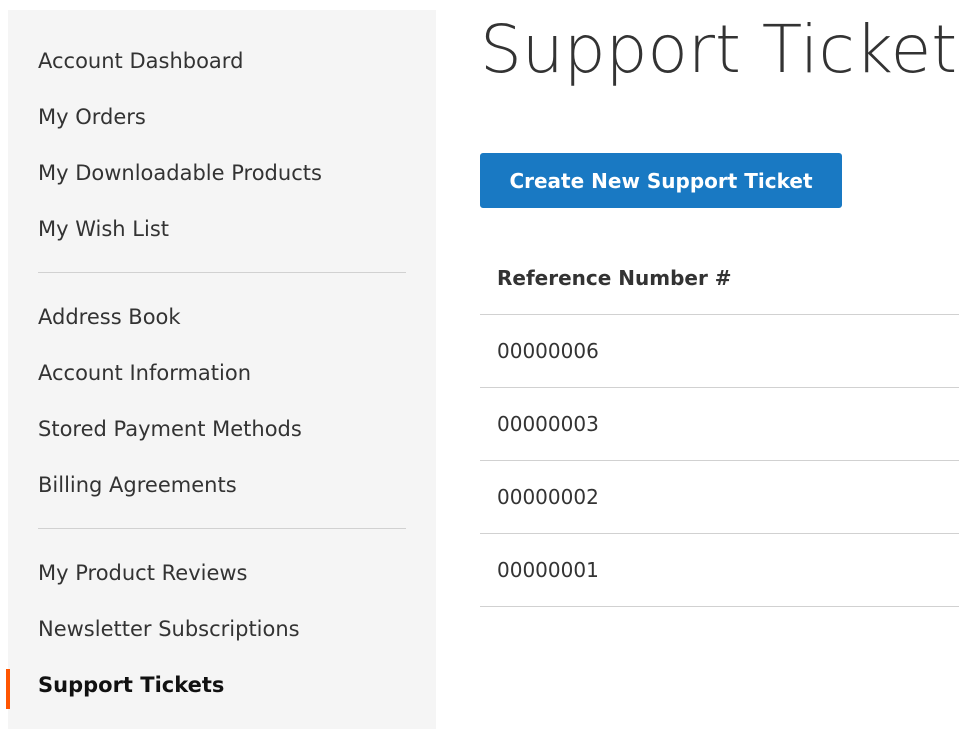 The width and height of the screenshot is (959, 729). Describe the element at coordinates (221, 685) in the screenshot. I see `nav-item-support-tickets: Support Tickets` at that location.